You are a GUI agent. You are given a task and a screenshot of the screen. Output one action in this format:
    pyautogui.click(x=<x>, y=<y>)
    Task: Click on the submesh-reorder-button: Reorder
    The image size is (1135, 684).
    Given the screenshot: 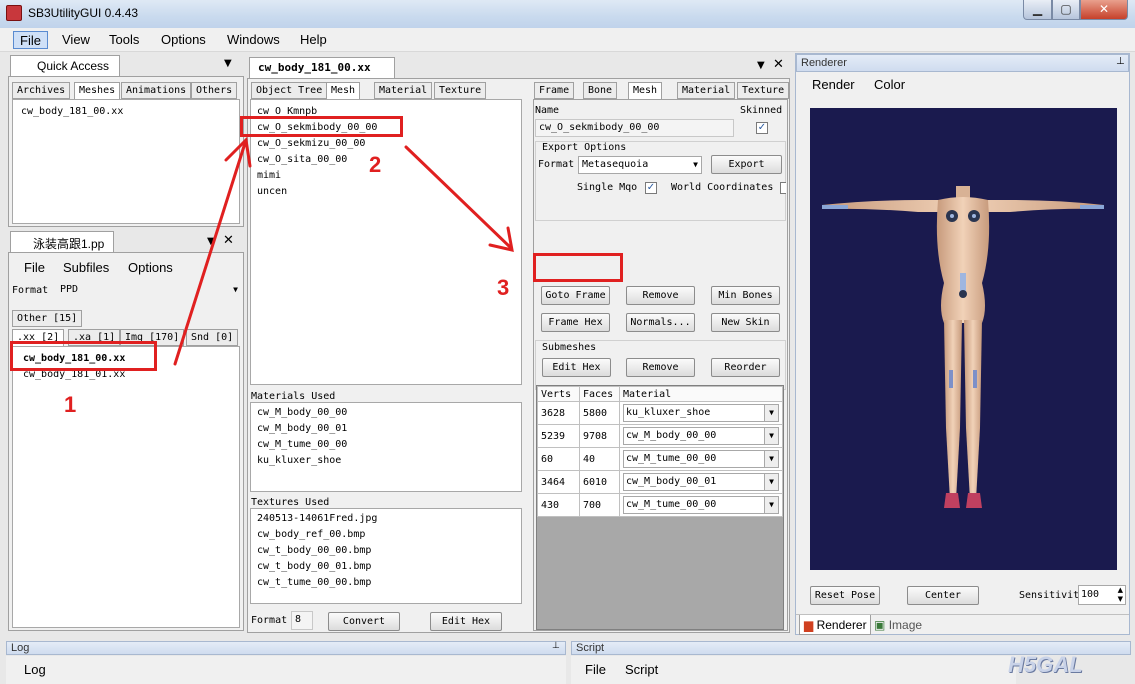 What is the action you would take?
    pyautogui.click(x=745, y=367)
    